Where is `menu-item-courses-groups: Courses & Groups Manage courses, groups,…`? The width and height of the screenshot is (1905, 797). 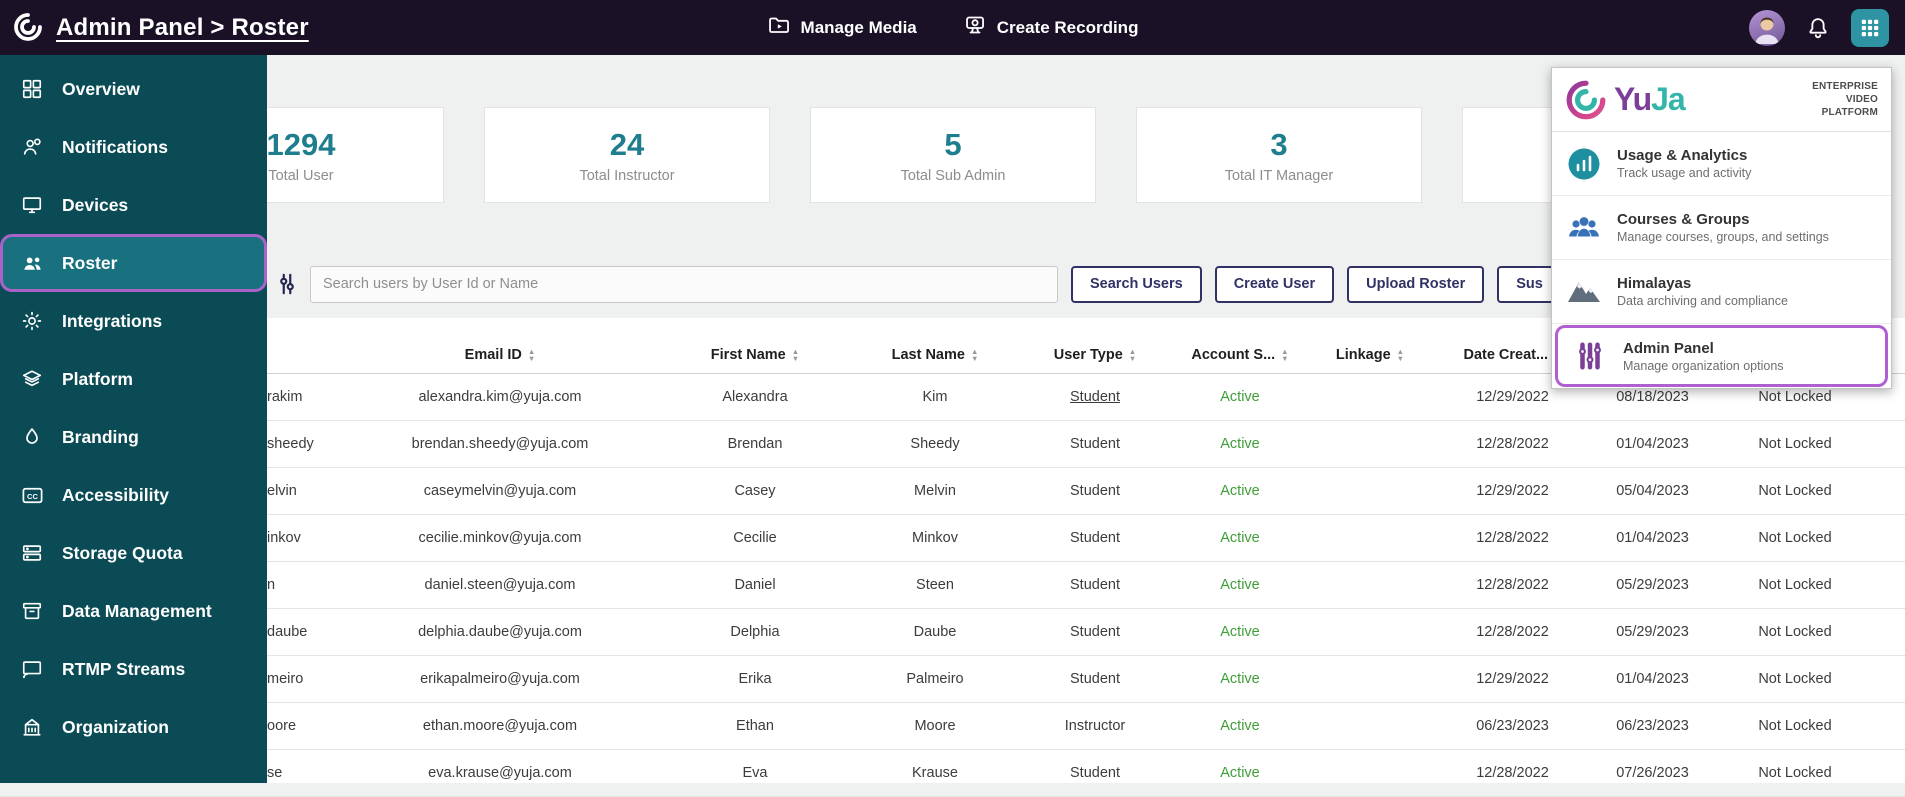
menu-item-courses-groups: Courses & Groups Manage courses, groups,… is located at coordinates (1721, 228).